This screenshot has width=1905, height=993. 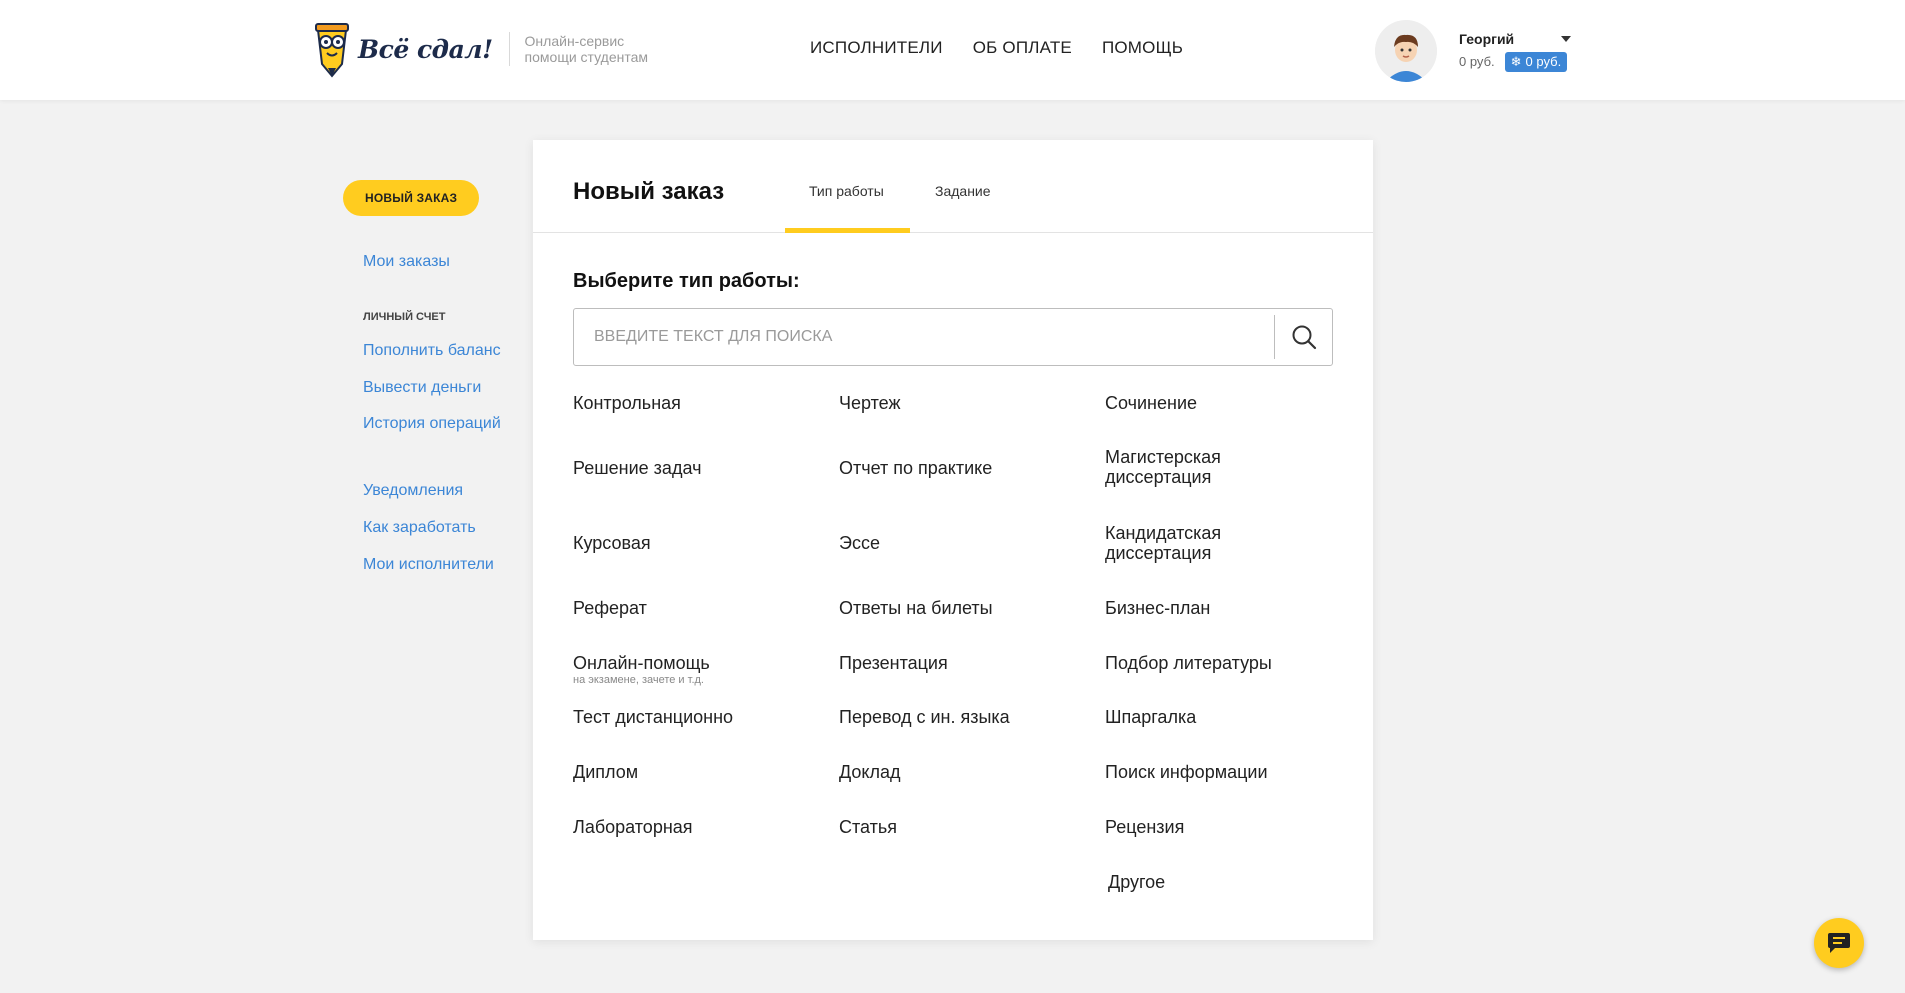 I want to click on work-type-item: Курсовая, so click(x=612, y=543).